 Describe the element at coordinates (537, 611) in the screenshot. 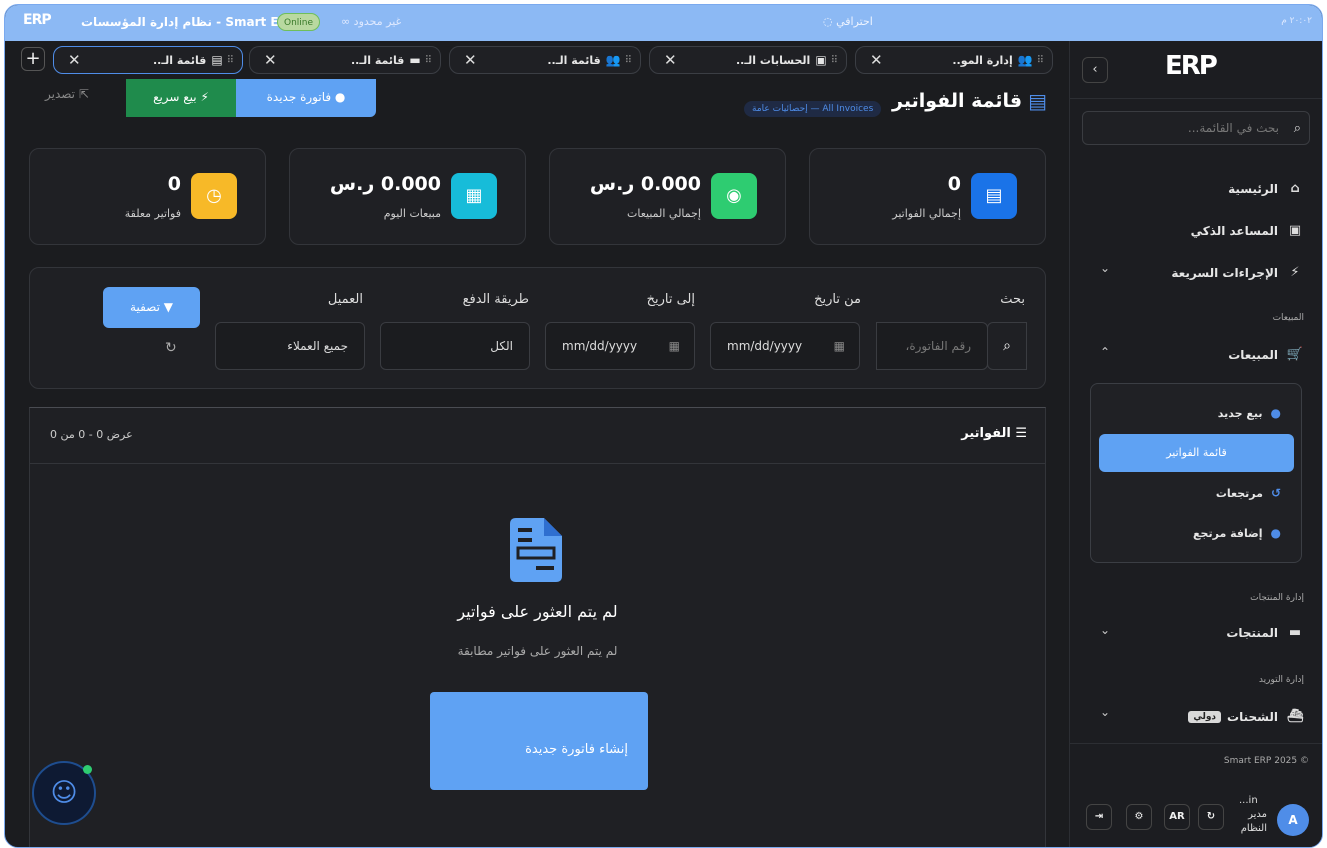

I see `empty-state-title: لم يتم العثور على فواتير` at that location.